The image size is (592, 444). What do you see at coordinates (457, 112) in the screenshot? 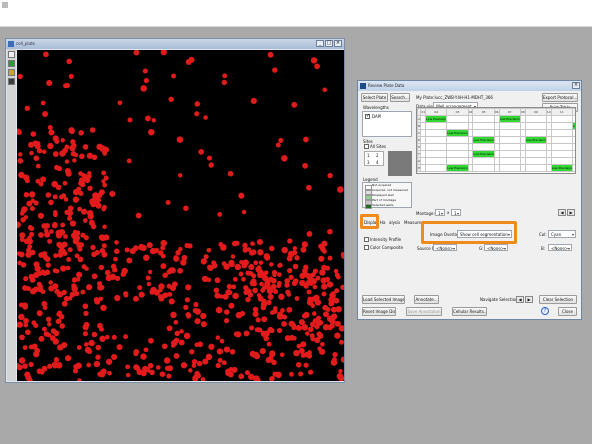
I see `plate-column-header: 03` at bounding box center [457, 112].